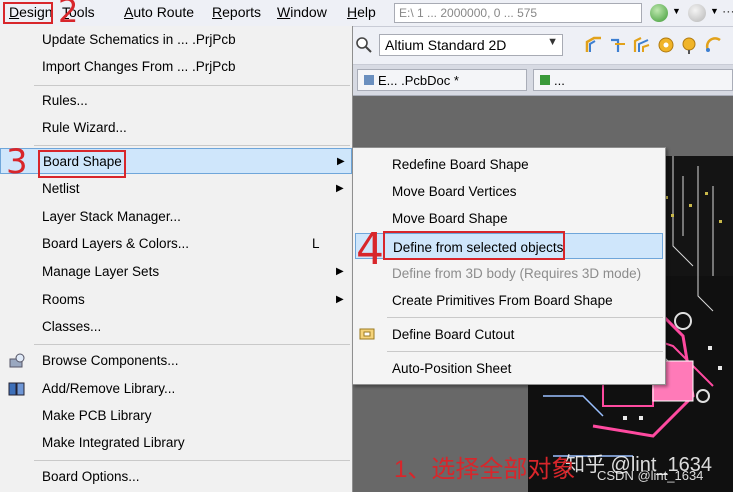 This screenshot has width=733, height=492. I want to click on menu-item-manage-layer-sets: Manage Layer Sets ▶, so click(176, 272).